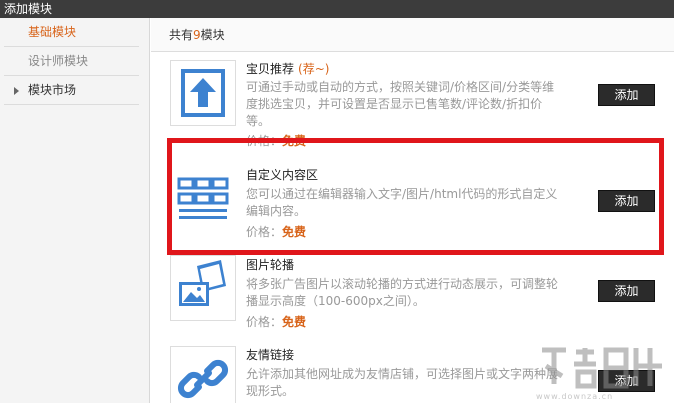 The image size is (674, 403). I want to click on module-description: 您可以通过在编辑器输入文字/图片/html代码的形式自定义编辑内容。, so click(402, 202).